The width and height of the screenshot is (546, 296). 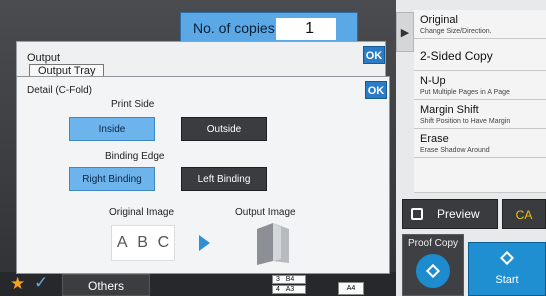 I want to click on proof-copy-button: Proof Copy, so click(x=433, y=265).